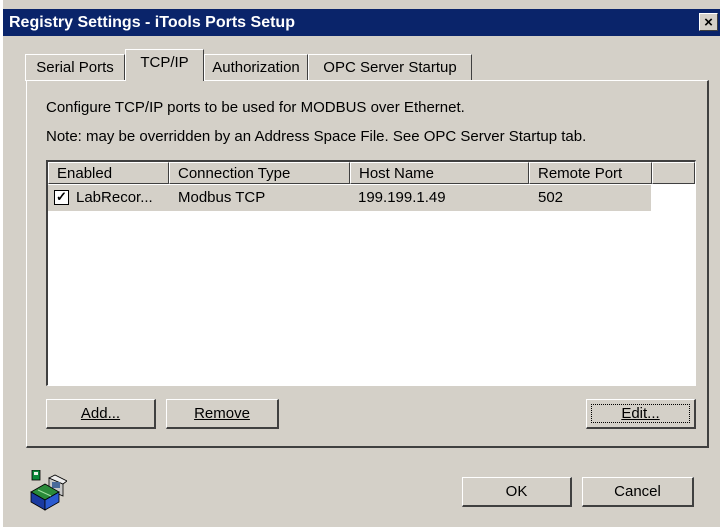  Describe the element at coordinates (259, 173) in the screenshot. I see `column-header-connection-type: Connection Type` at that location.